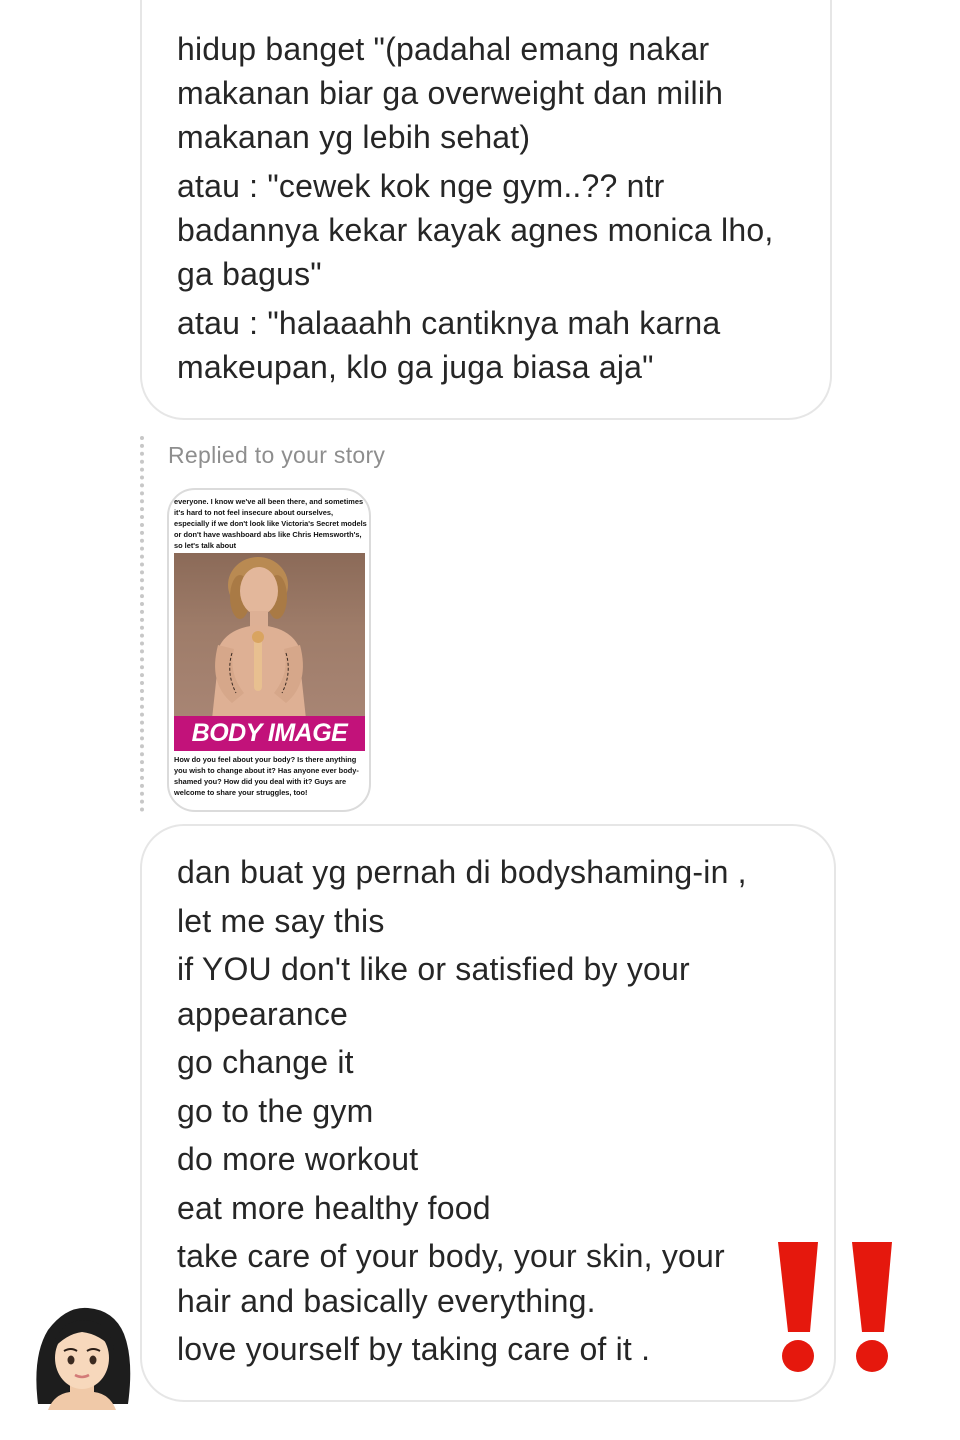 The image size is (960, 1440). I want to click on woman-emoji-icon, so click(82, 1358).